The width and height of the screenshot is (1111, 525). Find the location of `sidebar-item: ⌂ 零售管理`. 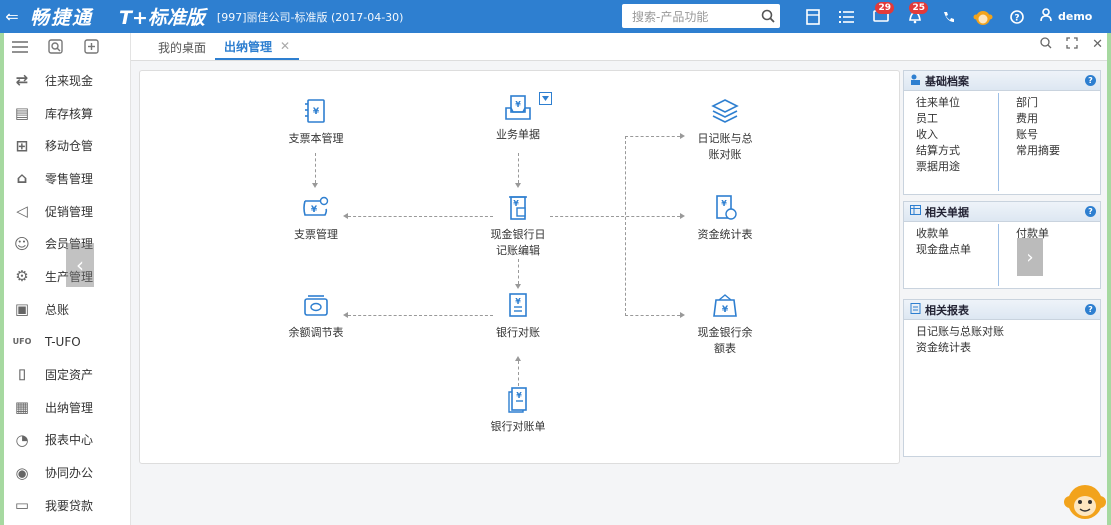

sidebar-item: ⌂ 零售管理 is located at coordinates (67, 178).